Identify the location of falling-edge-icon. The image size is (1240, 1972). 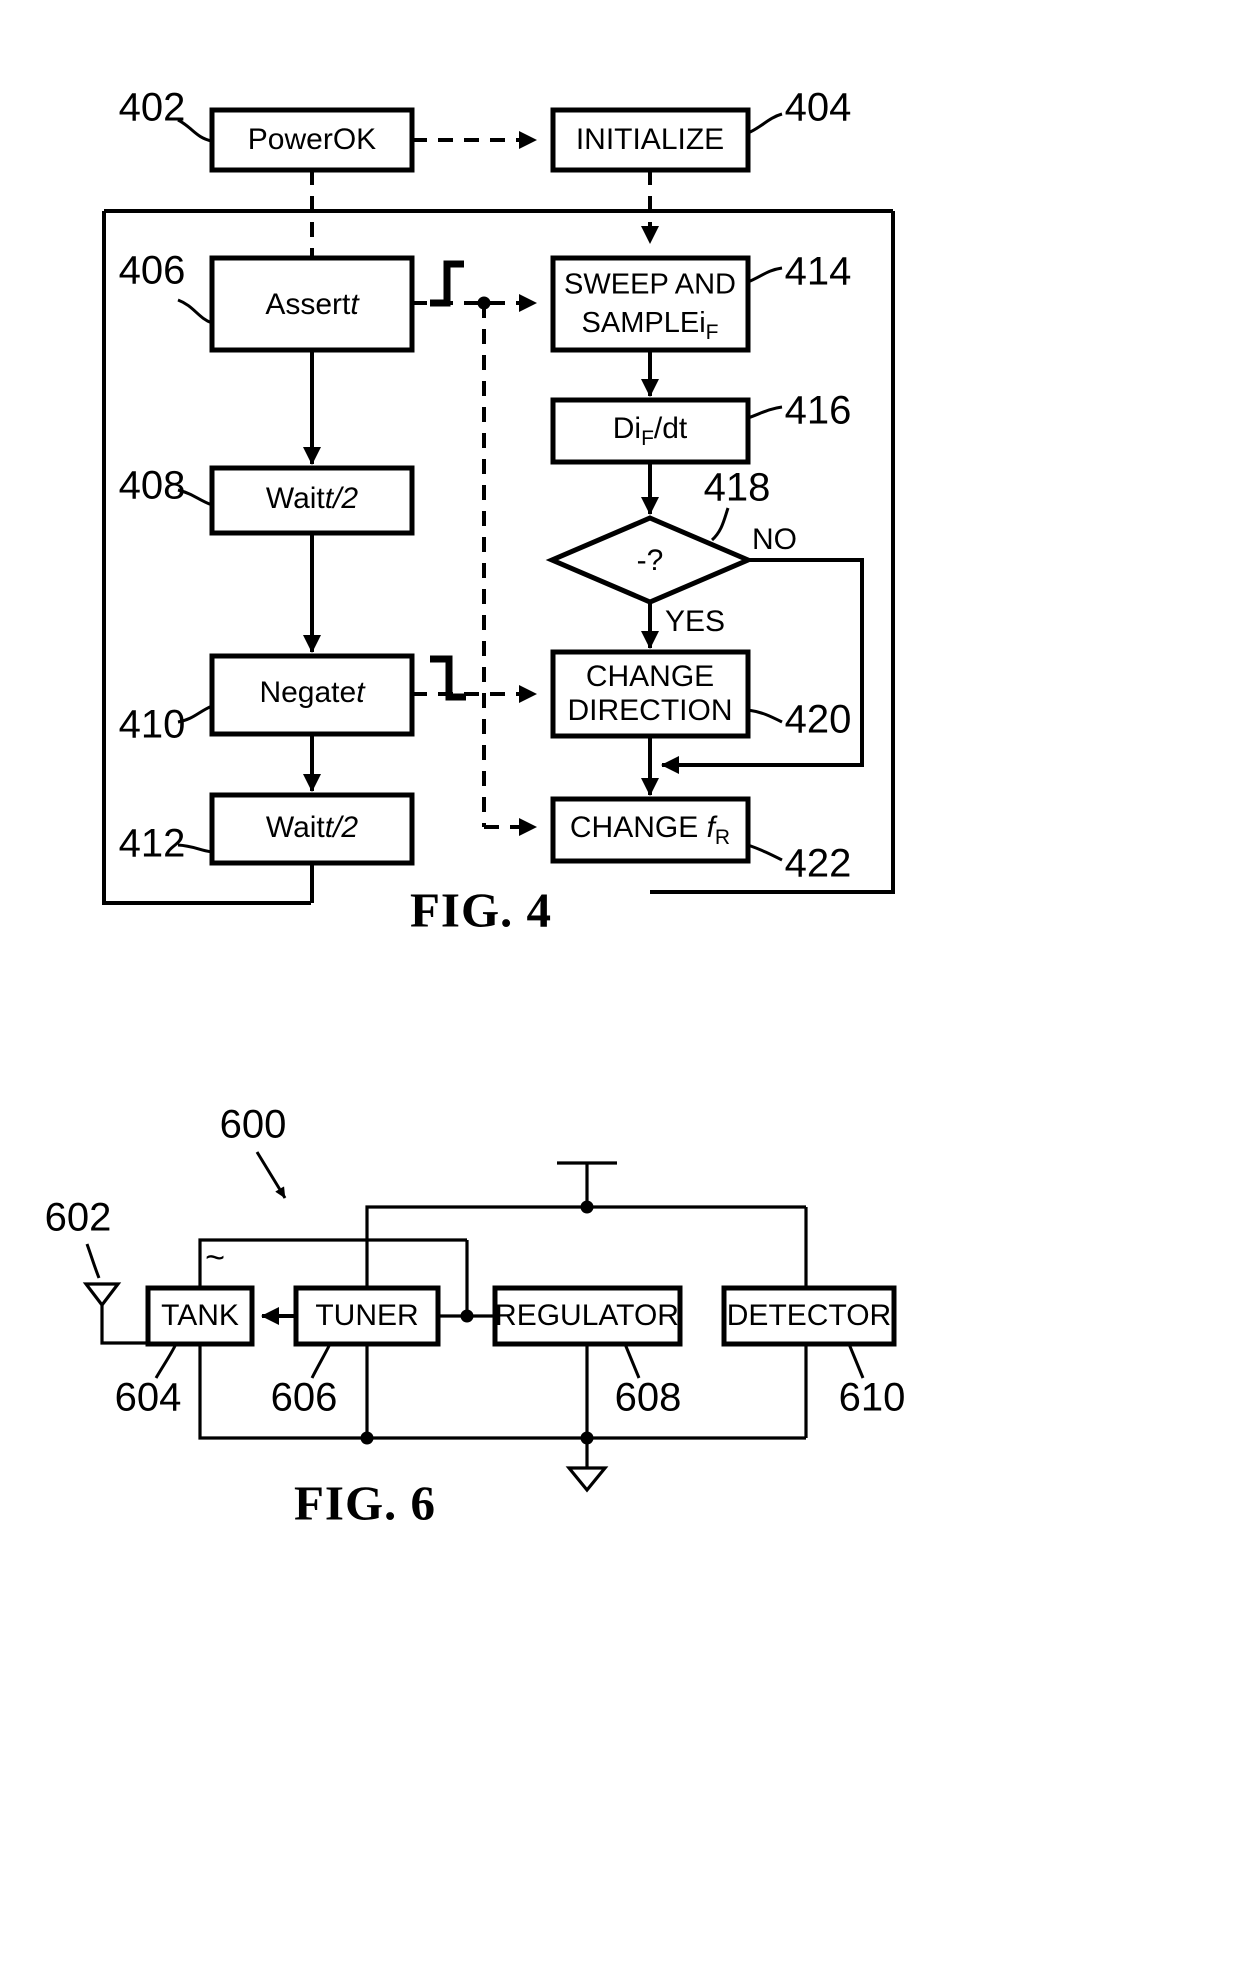
(448, 678).